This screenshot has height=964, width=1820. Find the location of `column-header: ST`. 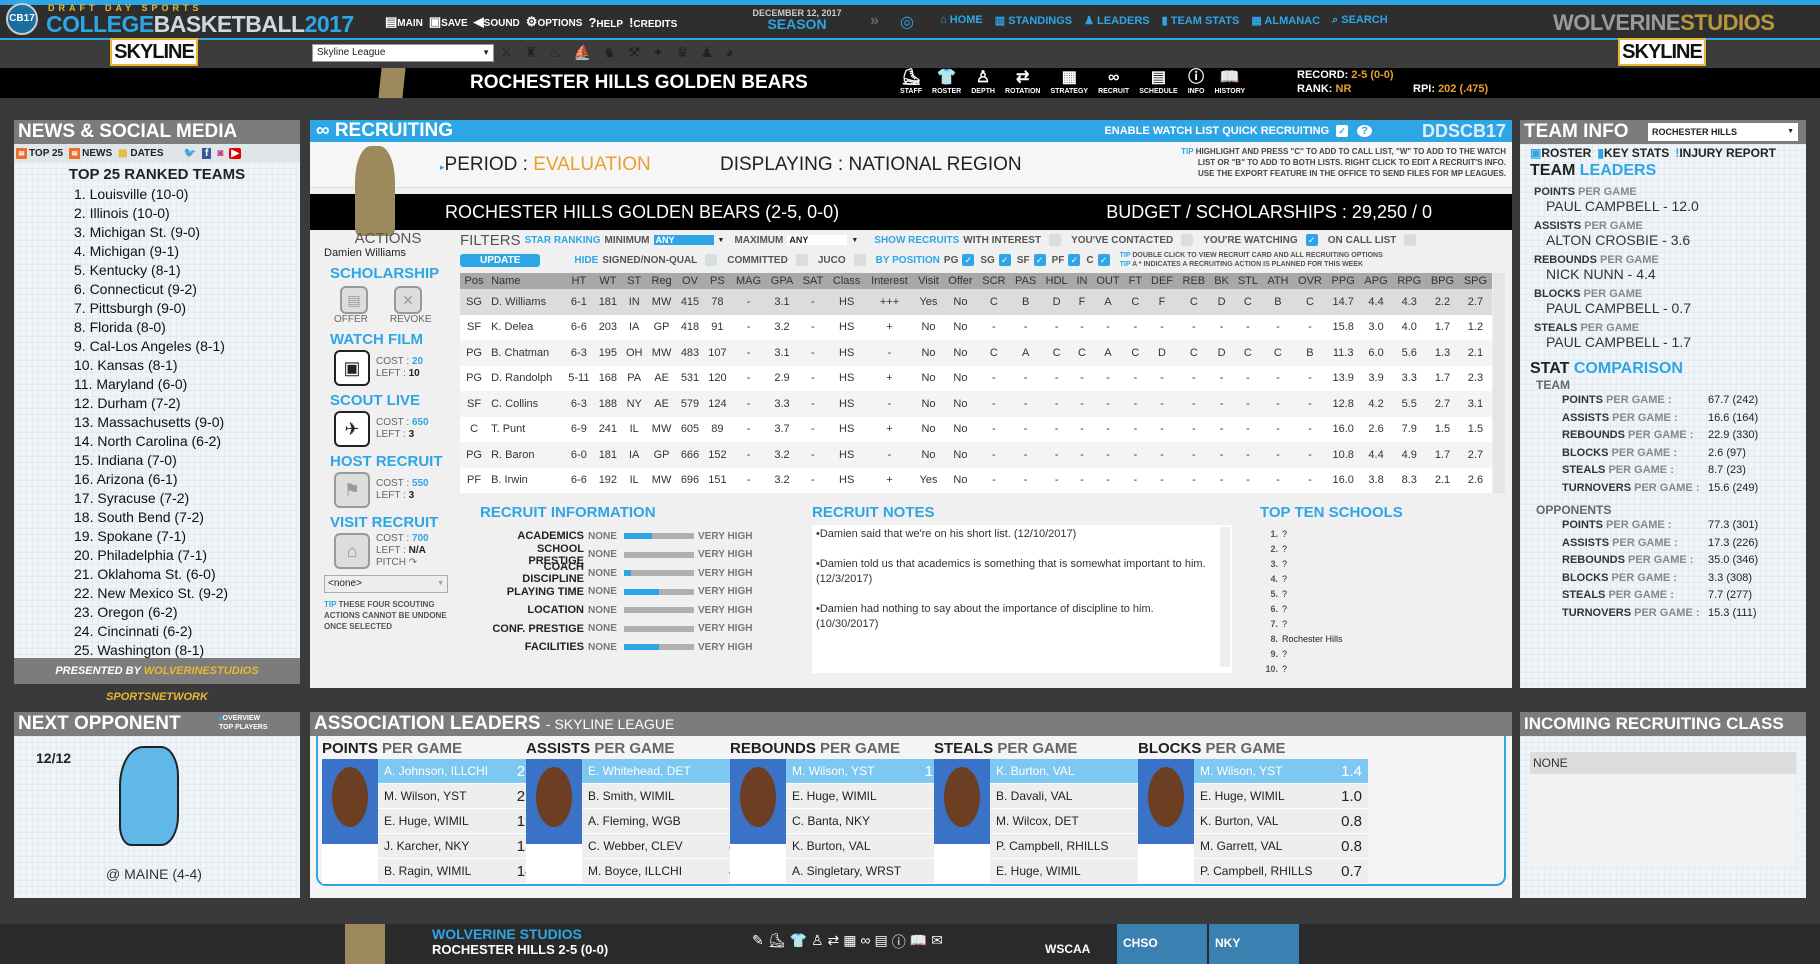

column-header: ST is located at coordinates (634, 281).